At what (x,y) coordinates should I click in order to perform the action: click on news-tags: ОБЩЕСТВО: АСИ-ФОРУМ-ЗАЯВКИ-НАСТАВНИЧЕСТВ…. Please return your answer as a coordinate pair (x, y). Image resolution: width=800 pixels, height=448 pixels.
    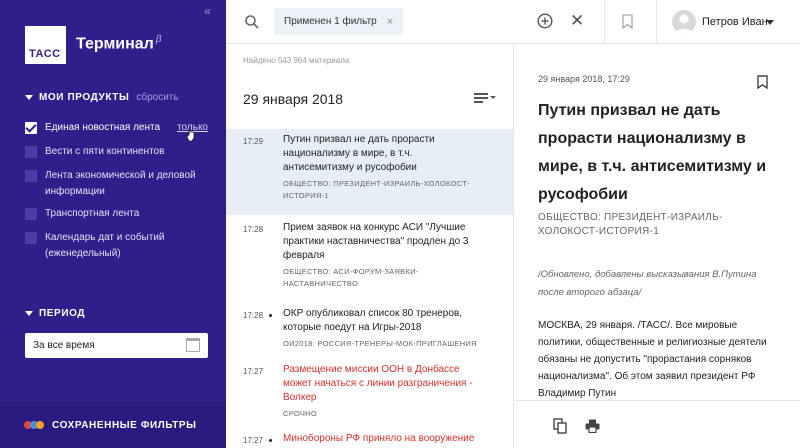
    Looking at the image, I should click on (351, 277).